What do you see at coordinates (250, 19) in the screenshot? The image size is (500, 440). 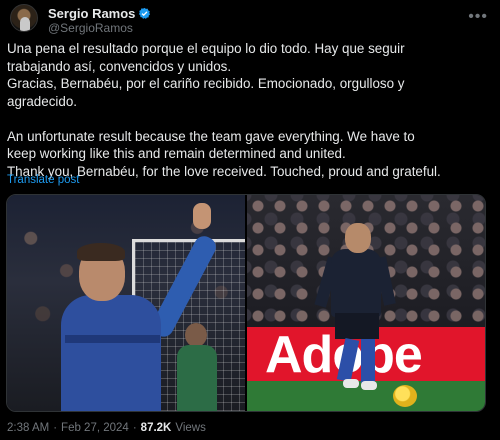 I see `tweet-header: Sergio Ramos @SergioRamos •••` at bounding box center [250, 19].